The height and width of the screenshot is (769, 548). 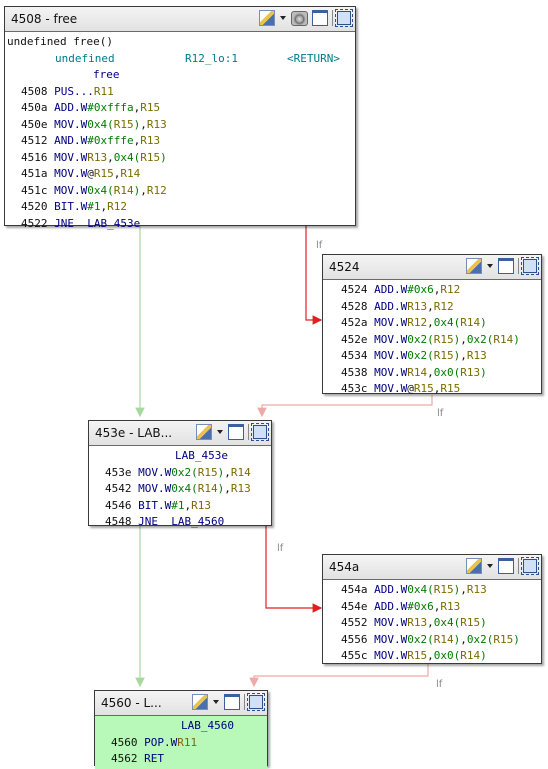 I want to click on instruction-mnemonic: JNE, so click(x=64, y=223).